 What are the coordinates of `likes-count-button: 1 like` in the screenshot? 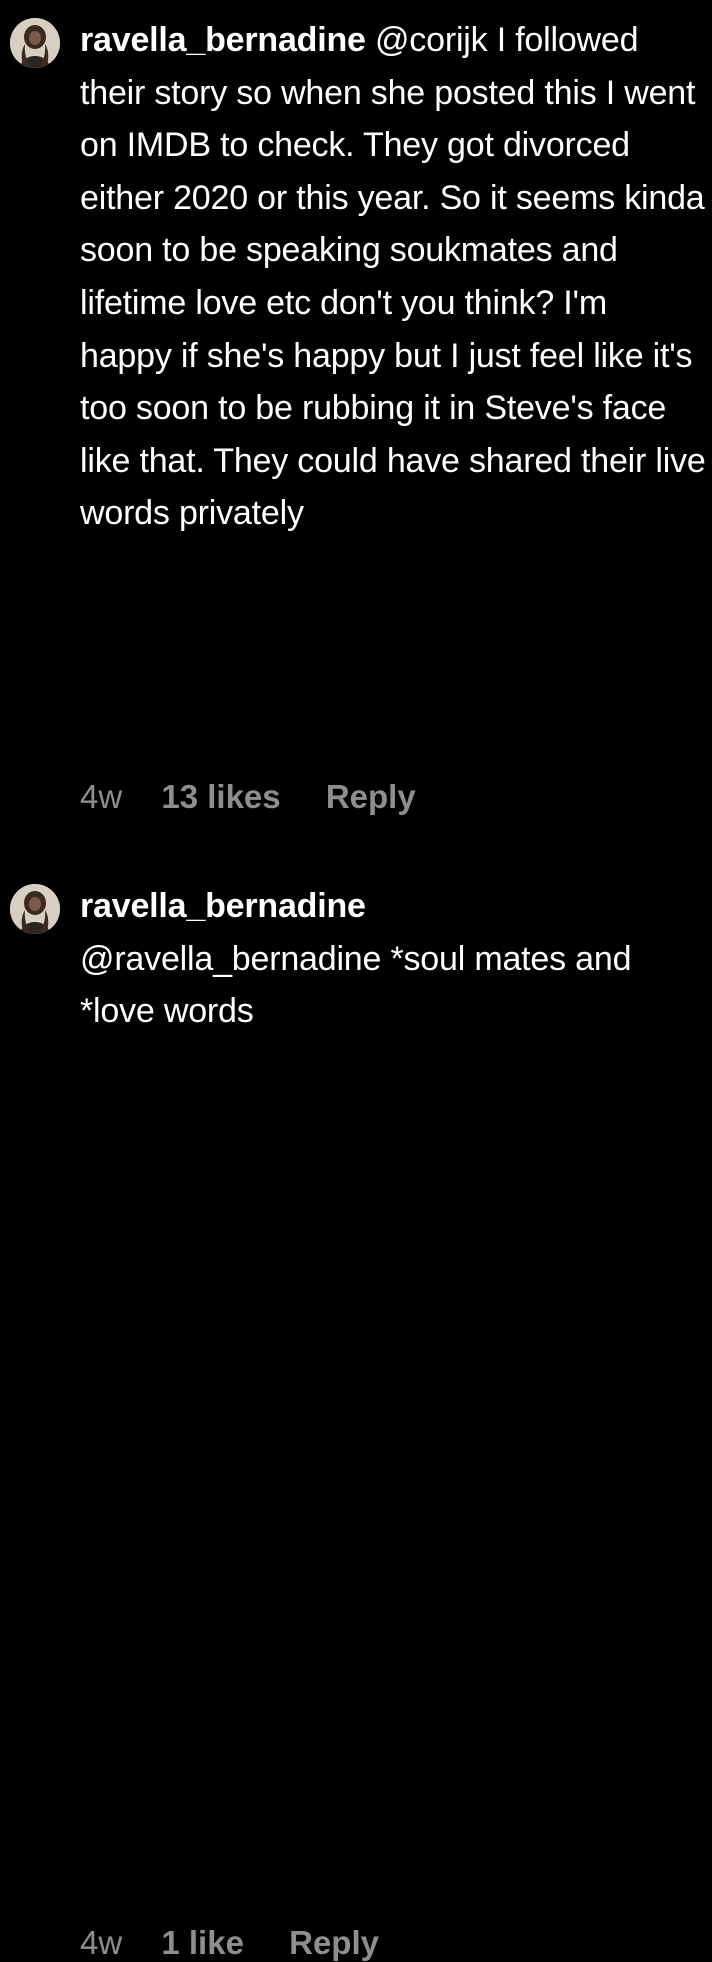 It's located at (202, 1943).